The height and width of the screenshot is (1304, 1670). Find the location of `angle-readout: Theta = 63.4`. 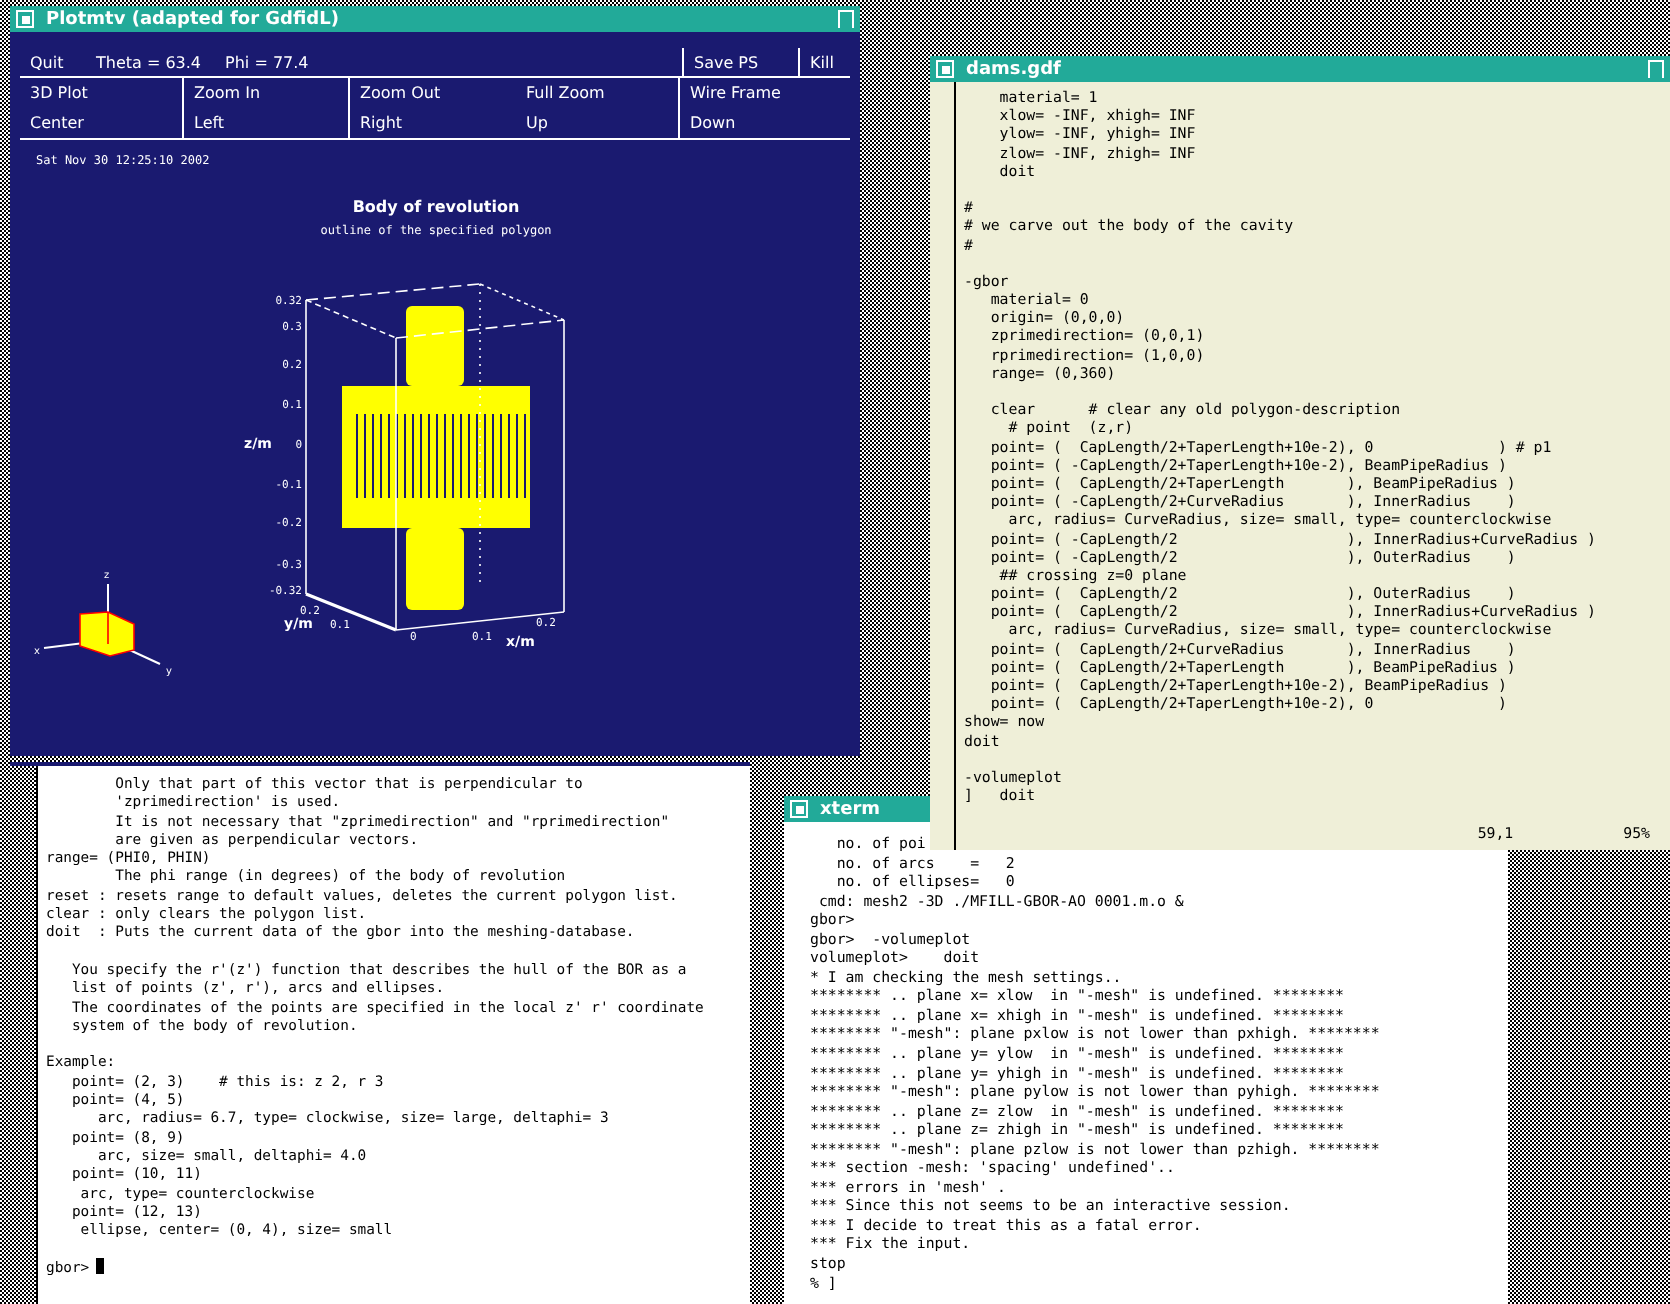

angle-readout: Theta = 63.4 is located at coordinates (149, 62).